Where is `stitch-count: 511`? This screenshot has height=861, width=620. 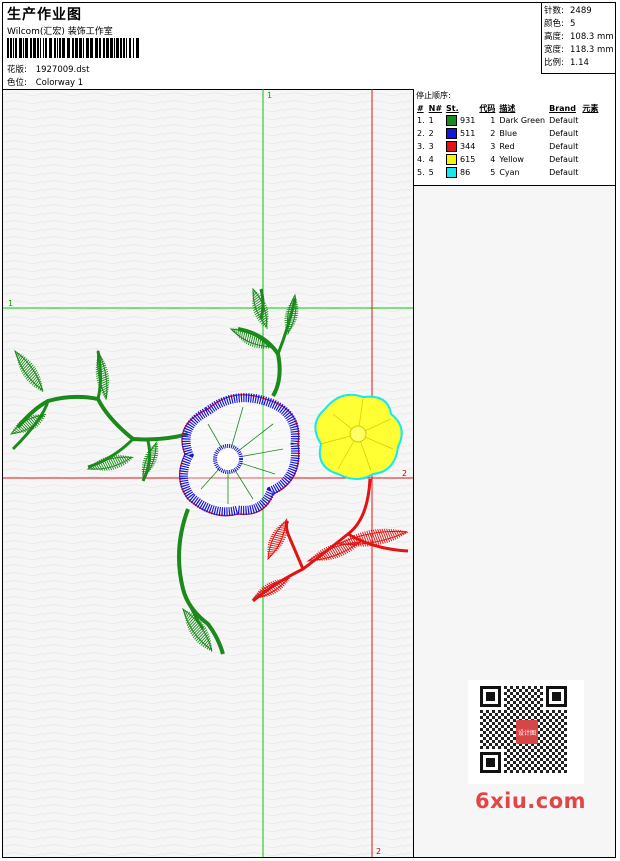
stitch-count: 511 is located at coordinates (468, 133).